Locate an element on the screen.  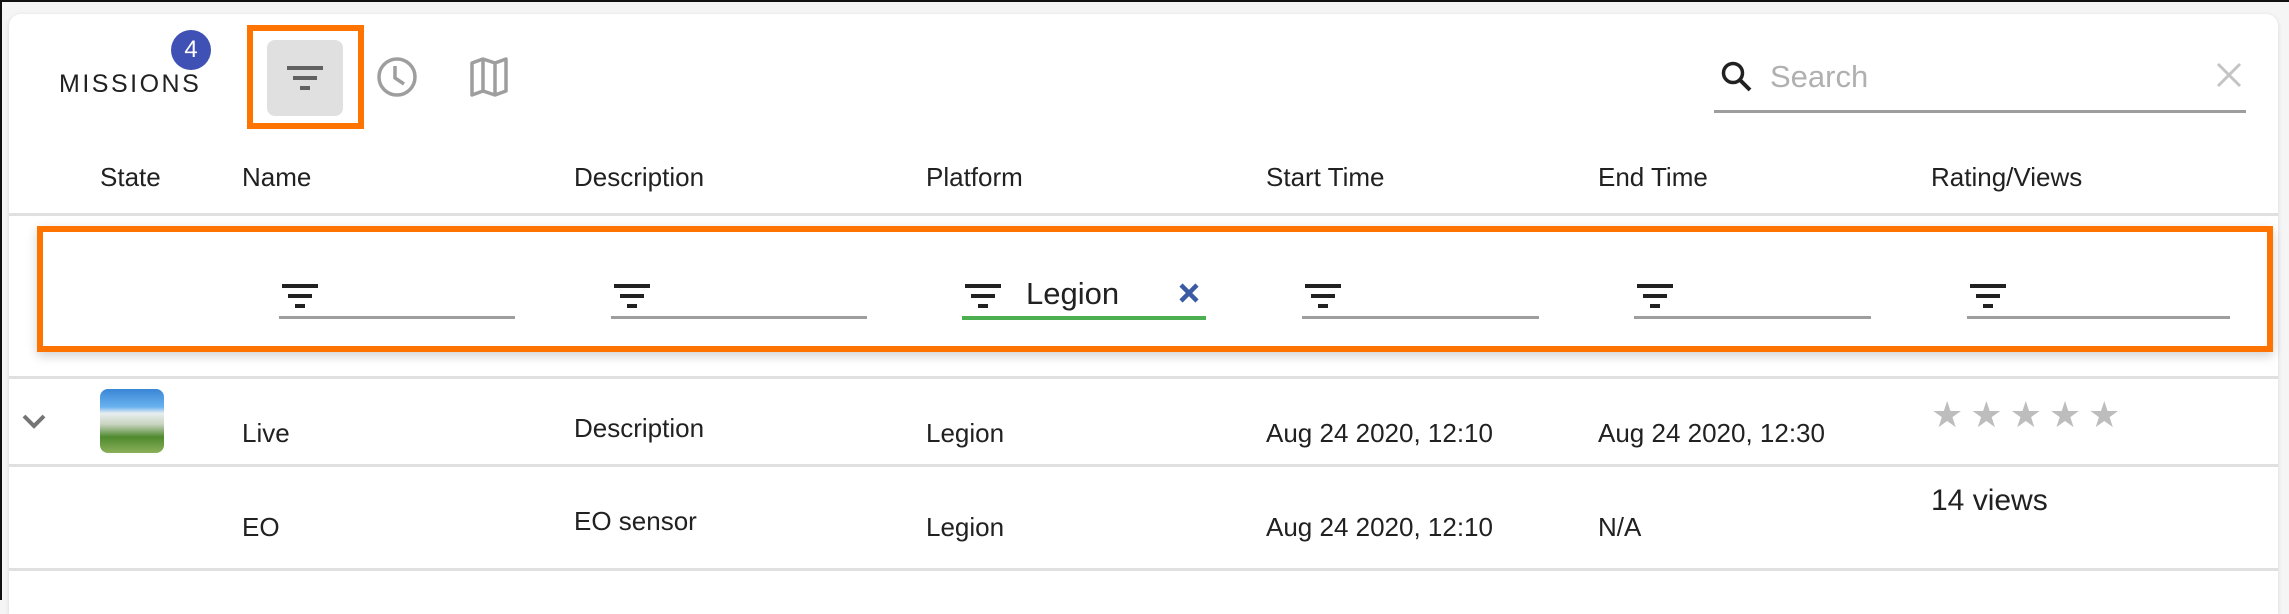
search-field is located at coordinates (1980, 79).